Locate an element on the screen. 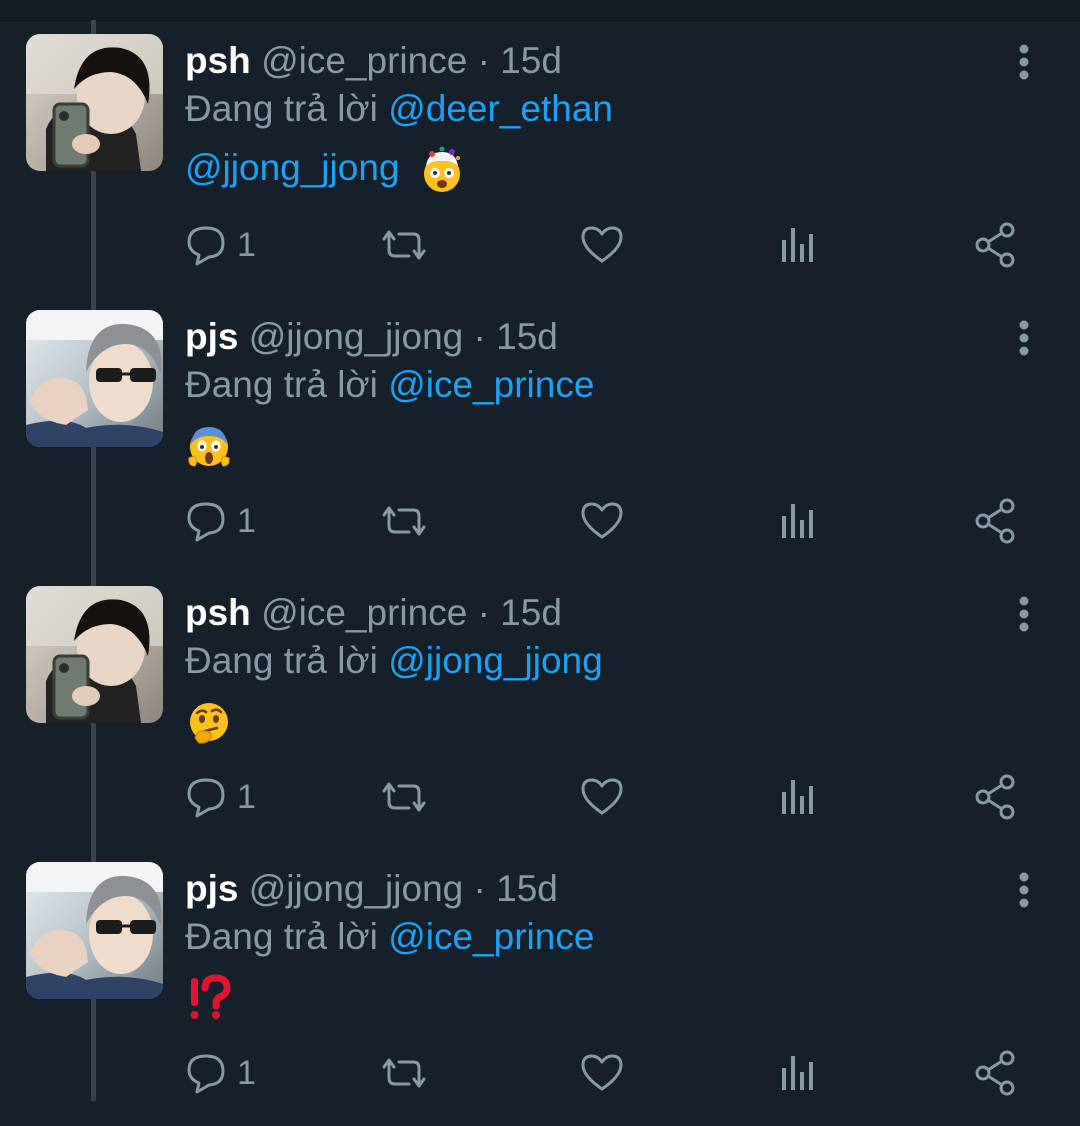  replying-to-link: @jjong_jjong is located at coordinates (495, 660).